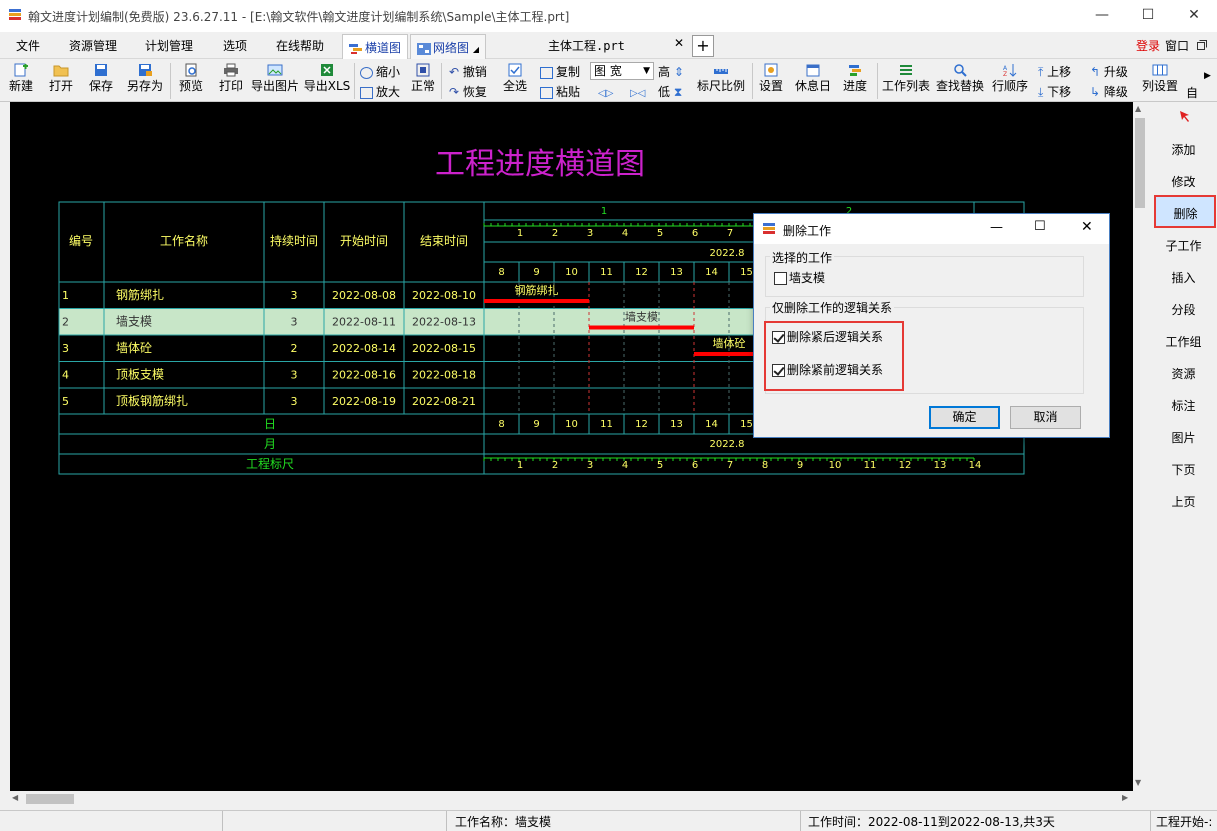  Describe the element at coordinates (61, 78) in the screenshot. I see `open-button: 打开` at that location.